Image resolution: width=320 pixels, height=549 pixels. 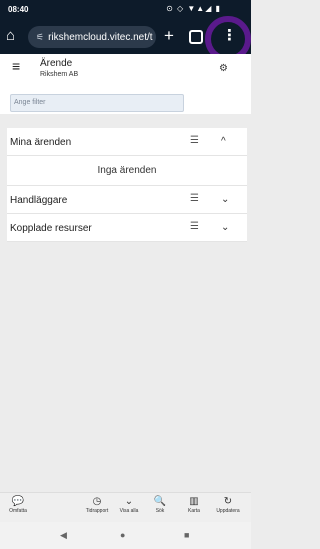 What do you see at coordinates (186, 535) in the screenshot?
I see `recents-icon: ■` at bounding box center [186, 535].